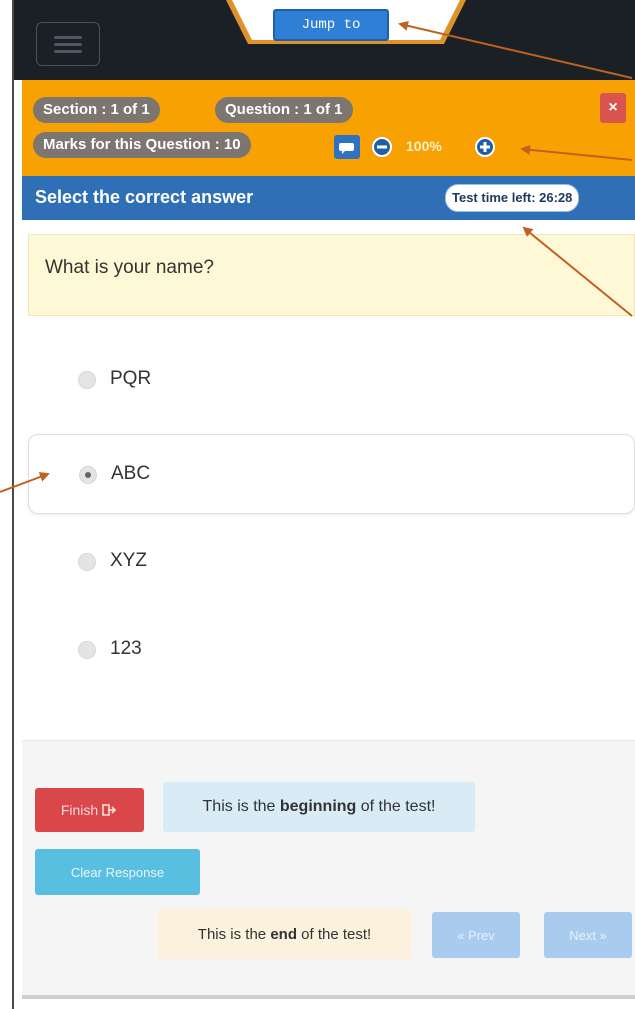  What do you see at coordinates (117, 872) in the screenshot?
I see `clear-response-button: Clear Response` at bounding box center [117, 872].